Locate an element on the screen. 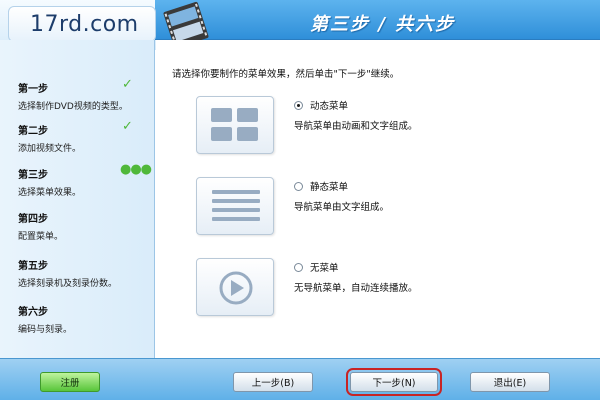 This screenshot has height=400, width=600. grid-icon is located at coordinates (234, 124).